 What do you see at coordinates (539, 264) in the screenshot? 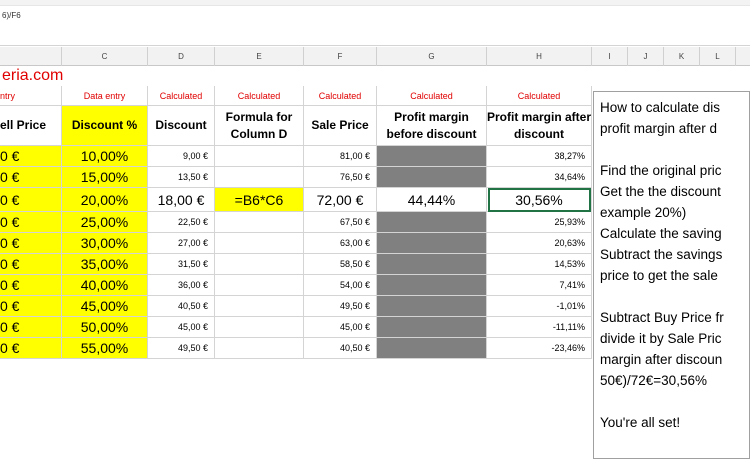
I see `margin-after-cell: 14,53%` at bounding box center [539, 264].